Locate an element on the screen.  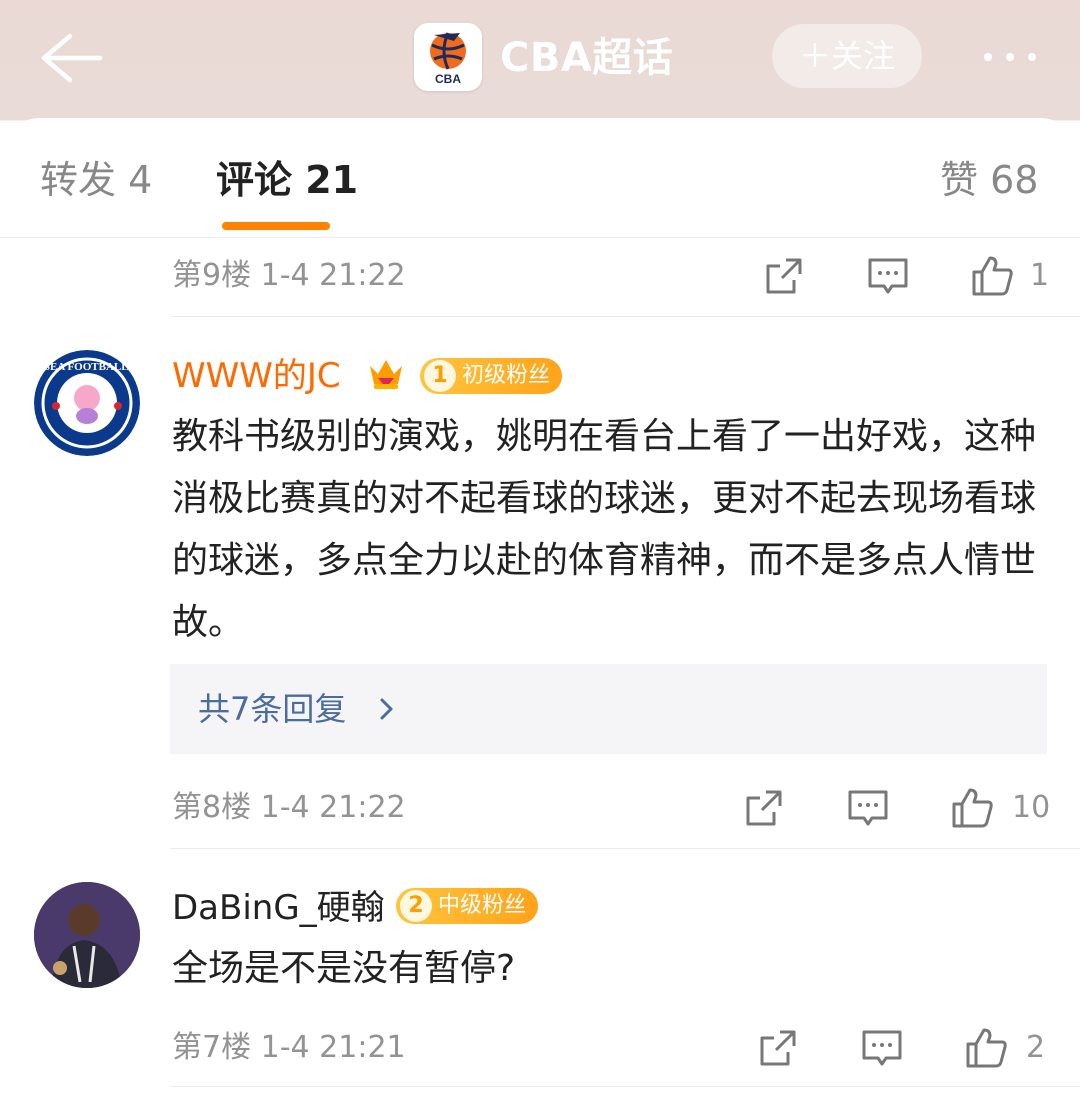
fan-badge: 2 中级粉丝 is located at coordinates (467, 906).